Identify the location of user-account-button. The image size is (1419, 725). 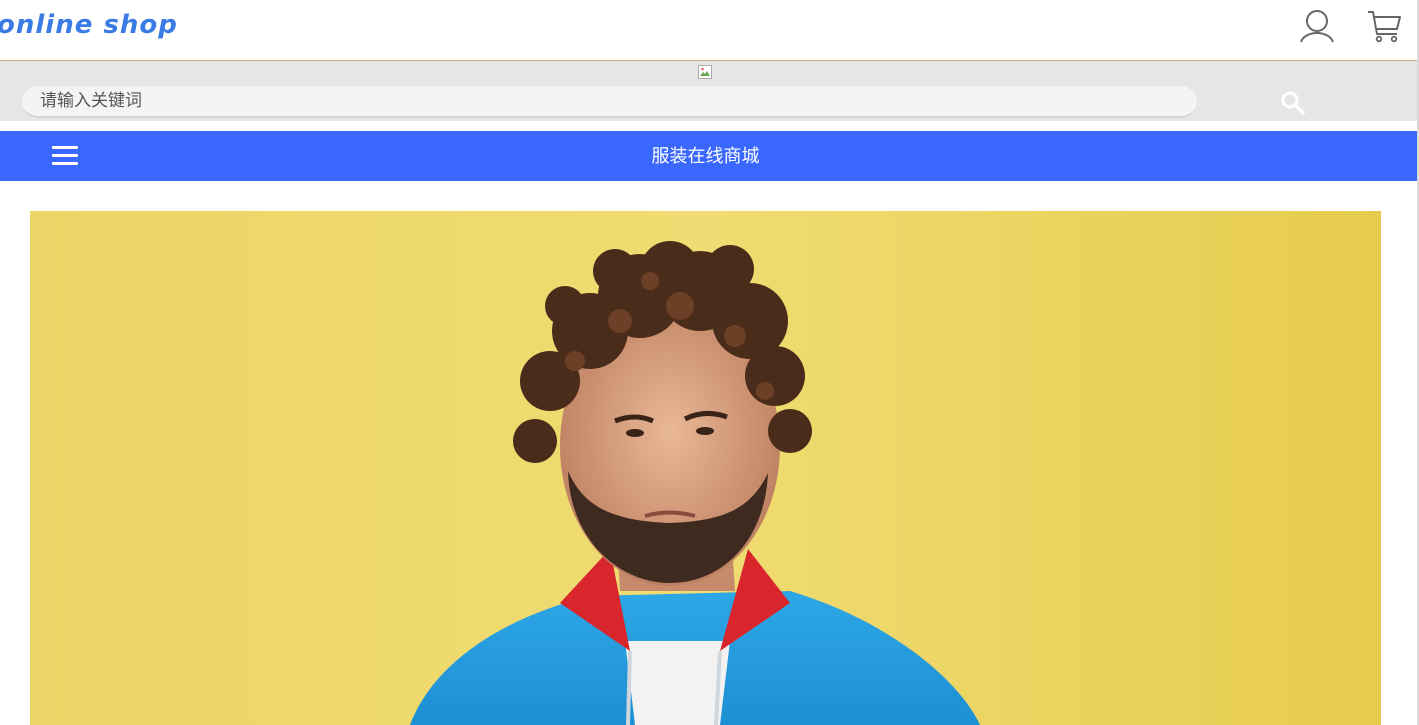
(1317, 26).